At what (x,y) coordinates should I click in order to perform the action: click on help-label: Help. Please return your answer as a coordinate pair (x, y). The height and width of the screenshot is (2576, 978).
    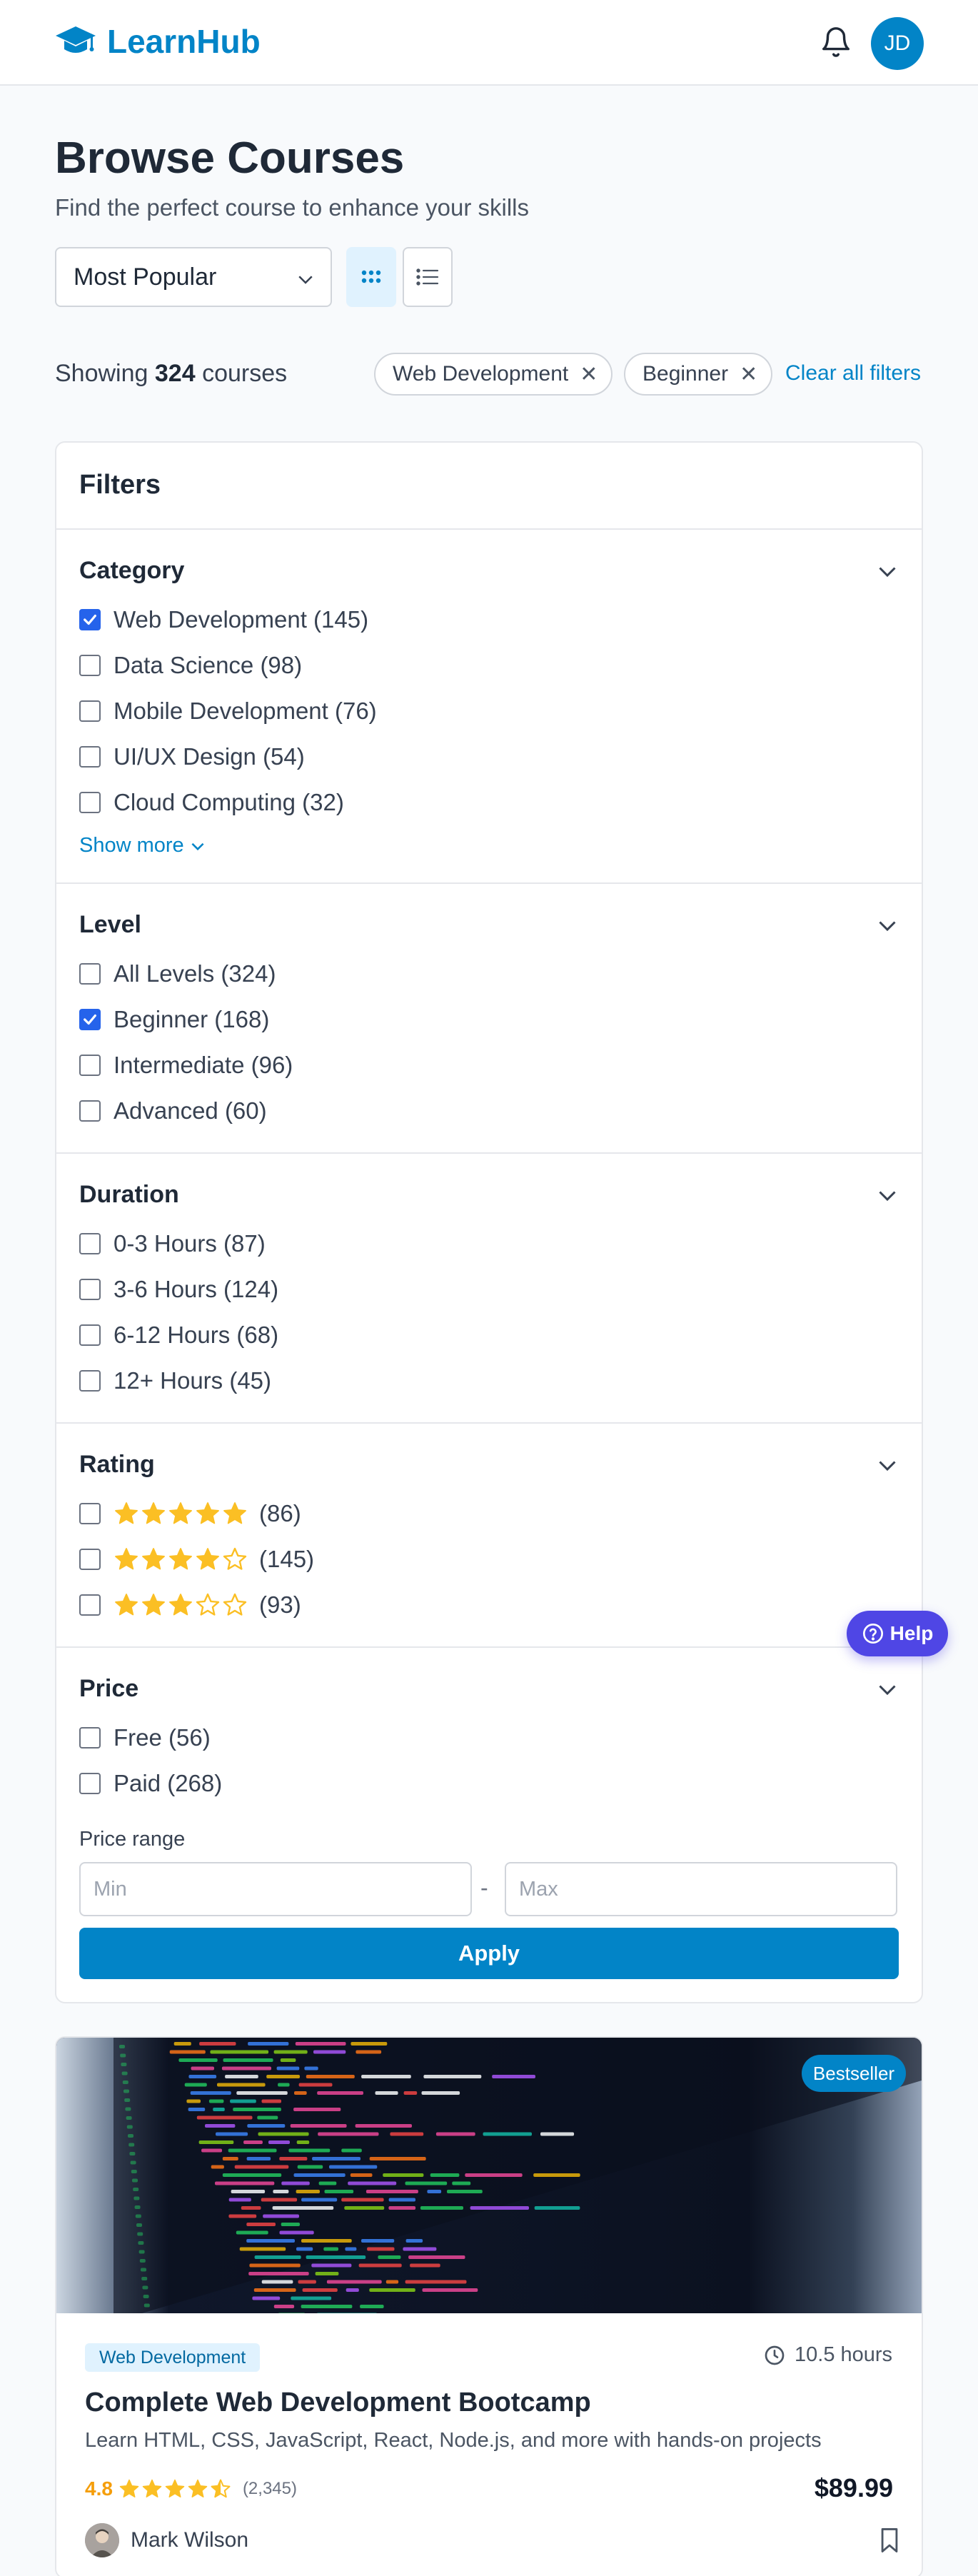
    Looking at the image, I should click on (911, 1633).